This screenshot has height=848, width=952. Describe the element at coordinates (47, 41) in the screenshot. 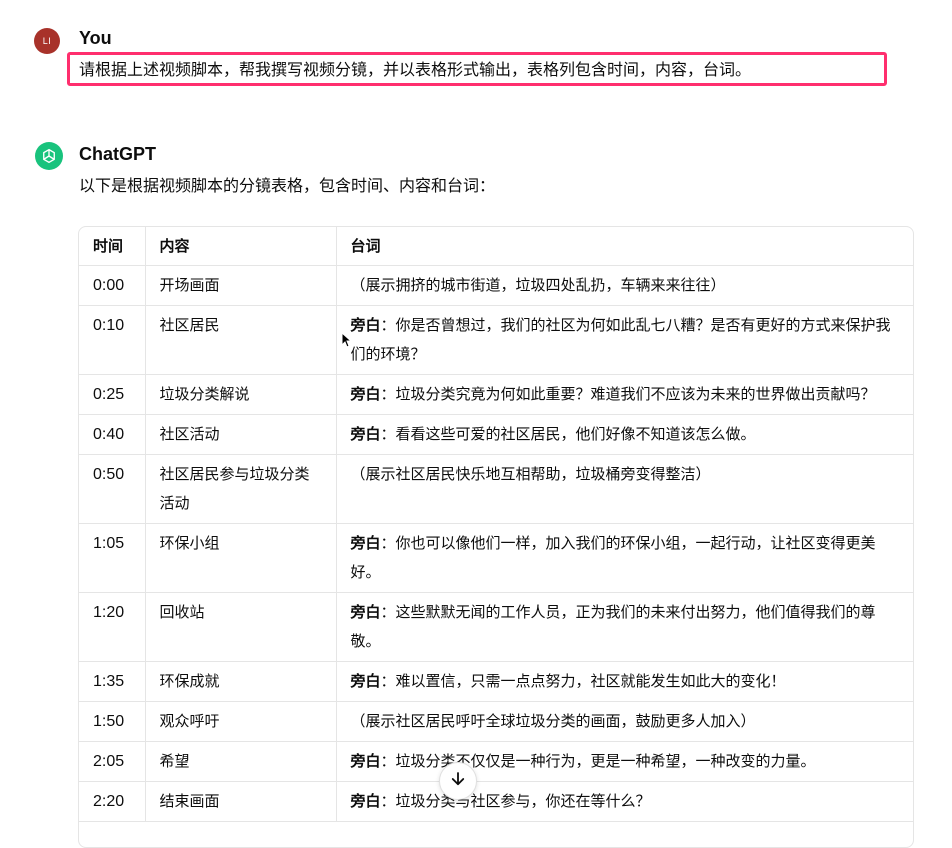

I see `user-avatar: LI` at that location.